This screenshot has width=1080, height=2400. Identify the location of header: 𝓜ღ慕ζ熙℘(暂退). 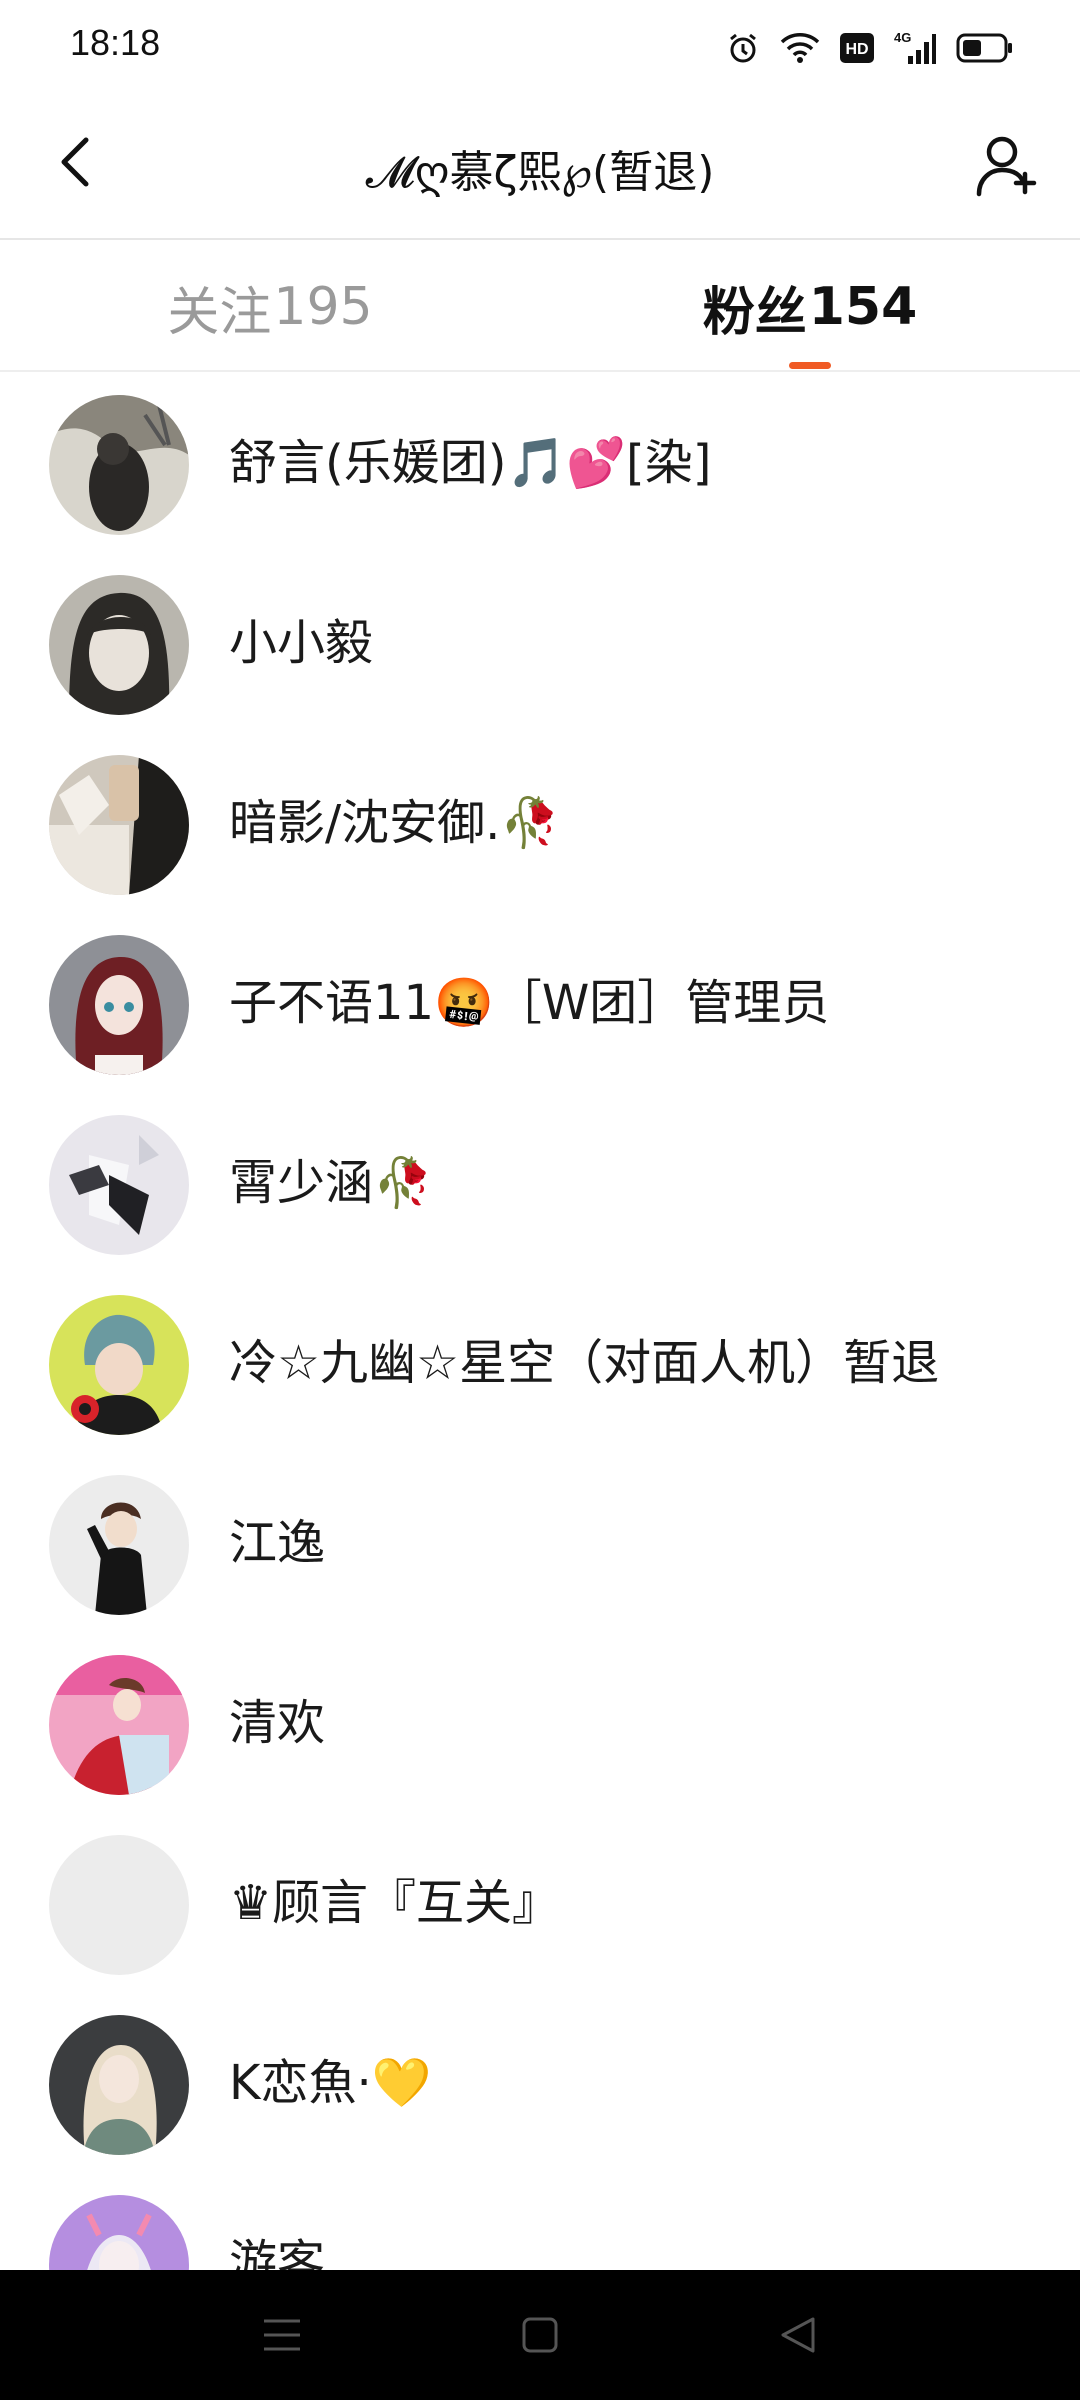
(540, 168).